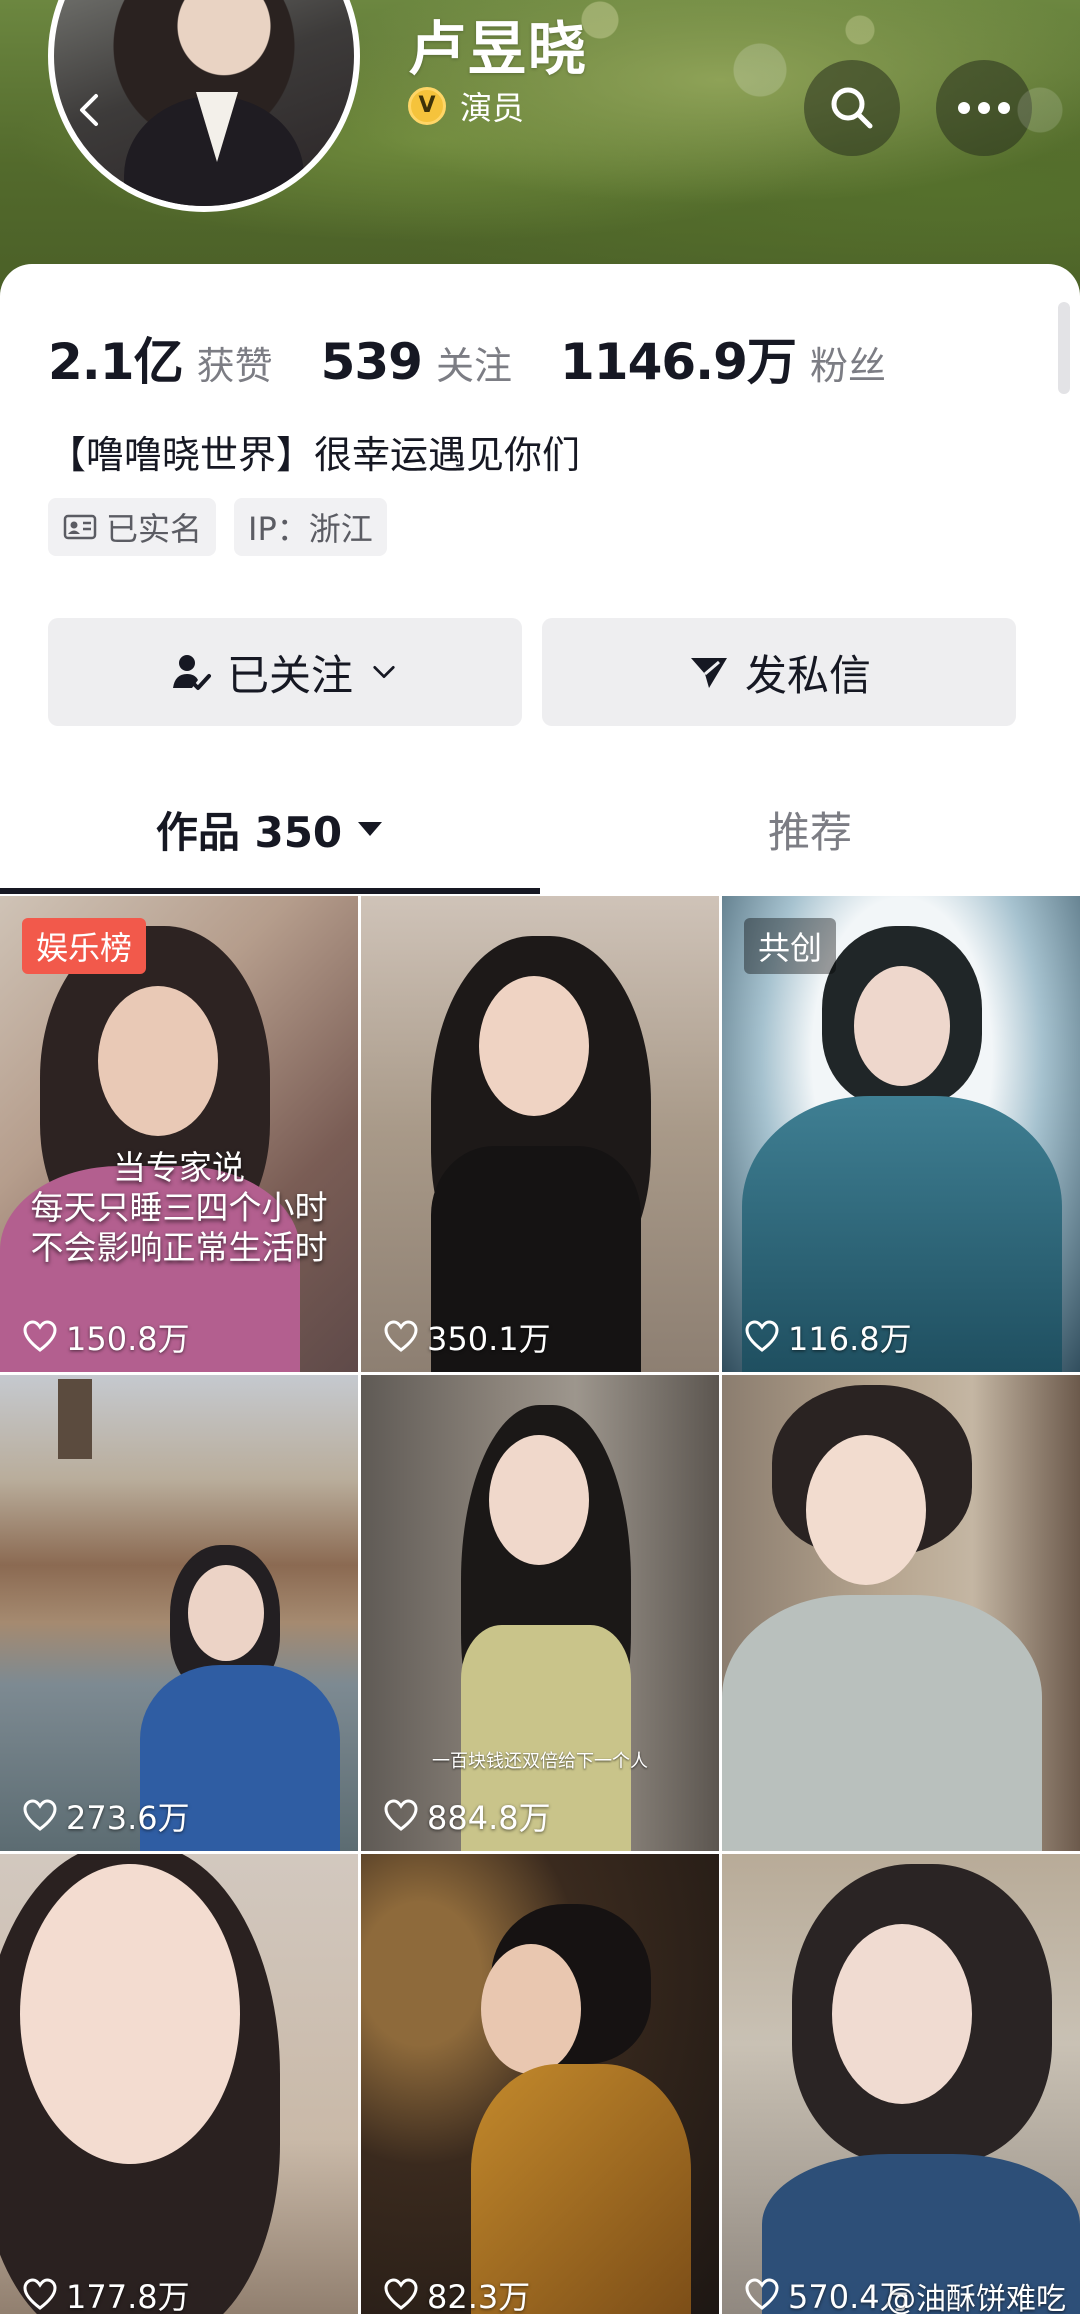 This screenshot has width=1080, height=2314. I want to click on search-button, so click(852, 108).